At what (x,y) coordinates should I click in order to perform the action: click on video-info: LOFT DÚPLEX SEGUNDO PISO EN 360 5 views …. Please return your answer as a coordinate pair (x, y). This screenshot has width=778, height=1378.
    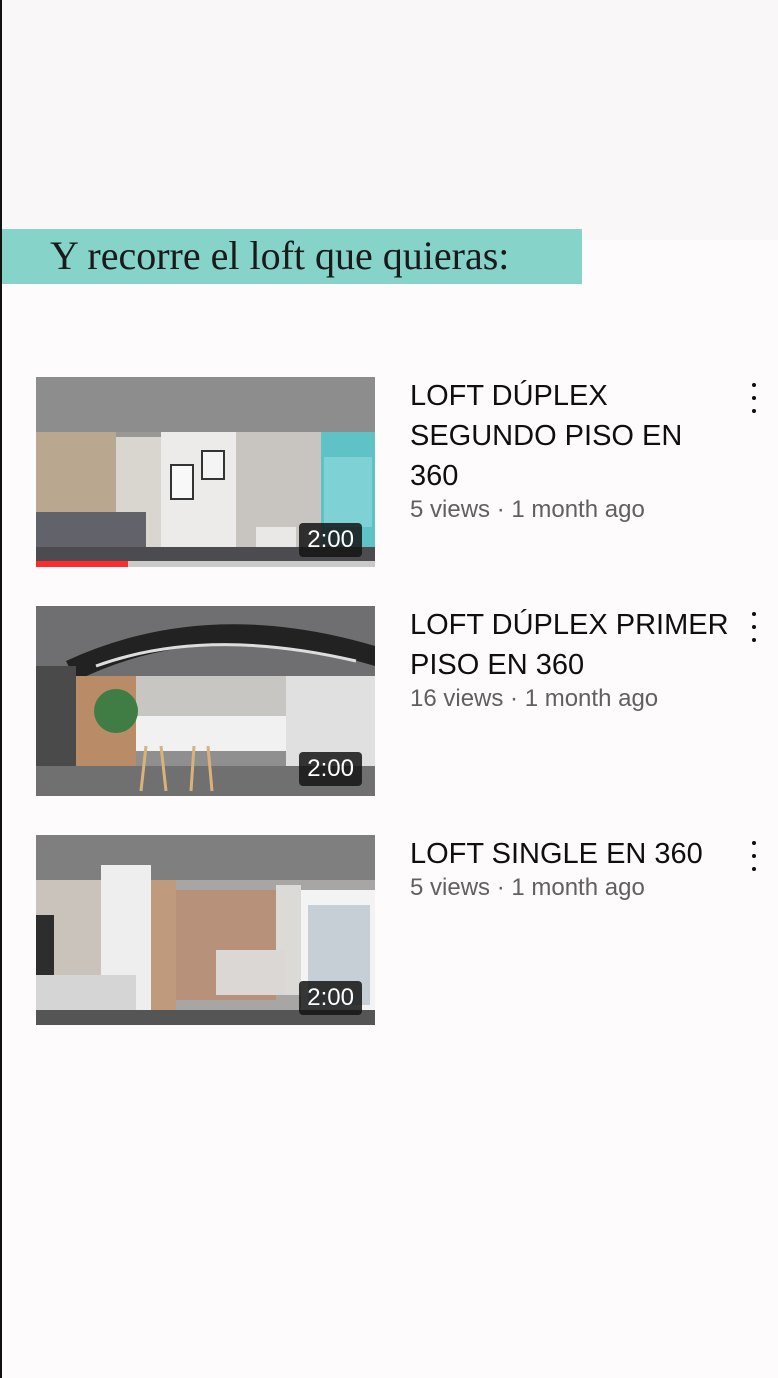
    Looking at the image, I should click on (570, 450).